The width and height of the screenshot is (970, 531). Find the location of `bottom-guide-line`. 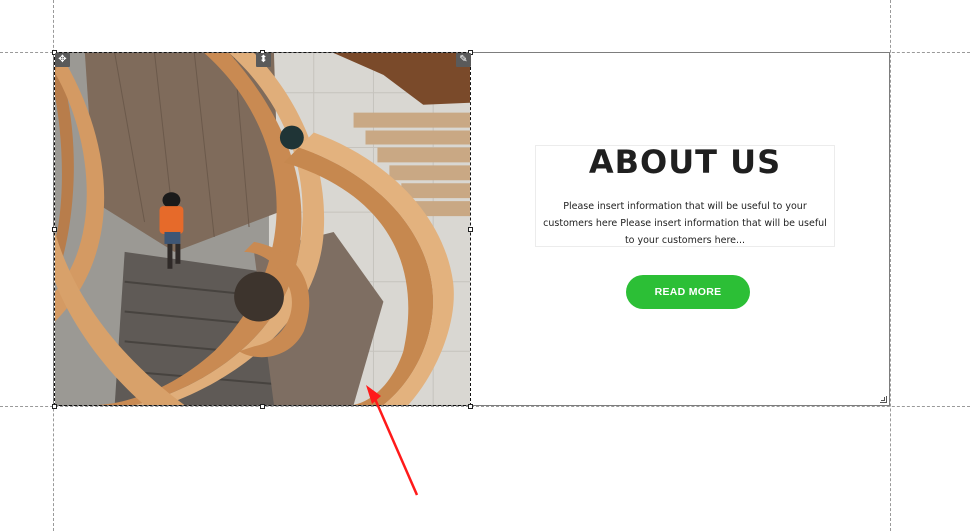

bottom-guide-line is located at coordinates (485, 406).